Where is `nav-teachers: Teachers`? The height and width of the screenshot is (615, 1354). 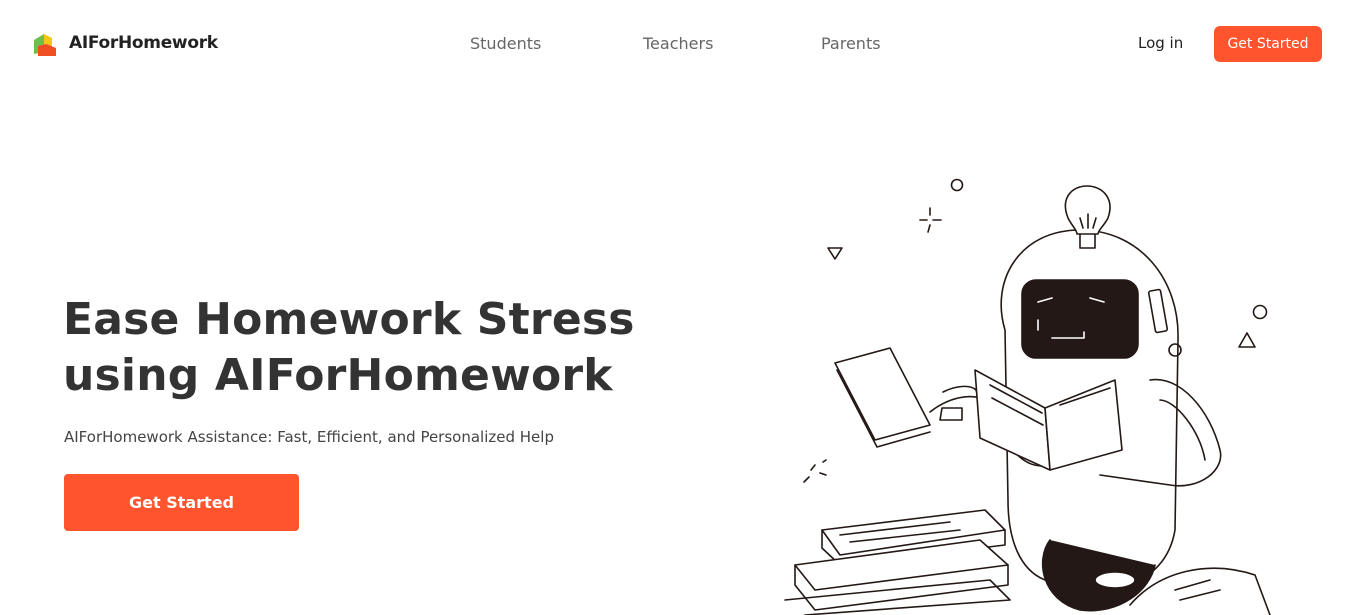 nav-teachers: Teachers is located at coordinates (678, 43).